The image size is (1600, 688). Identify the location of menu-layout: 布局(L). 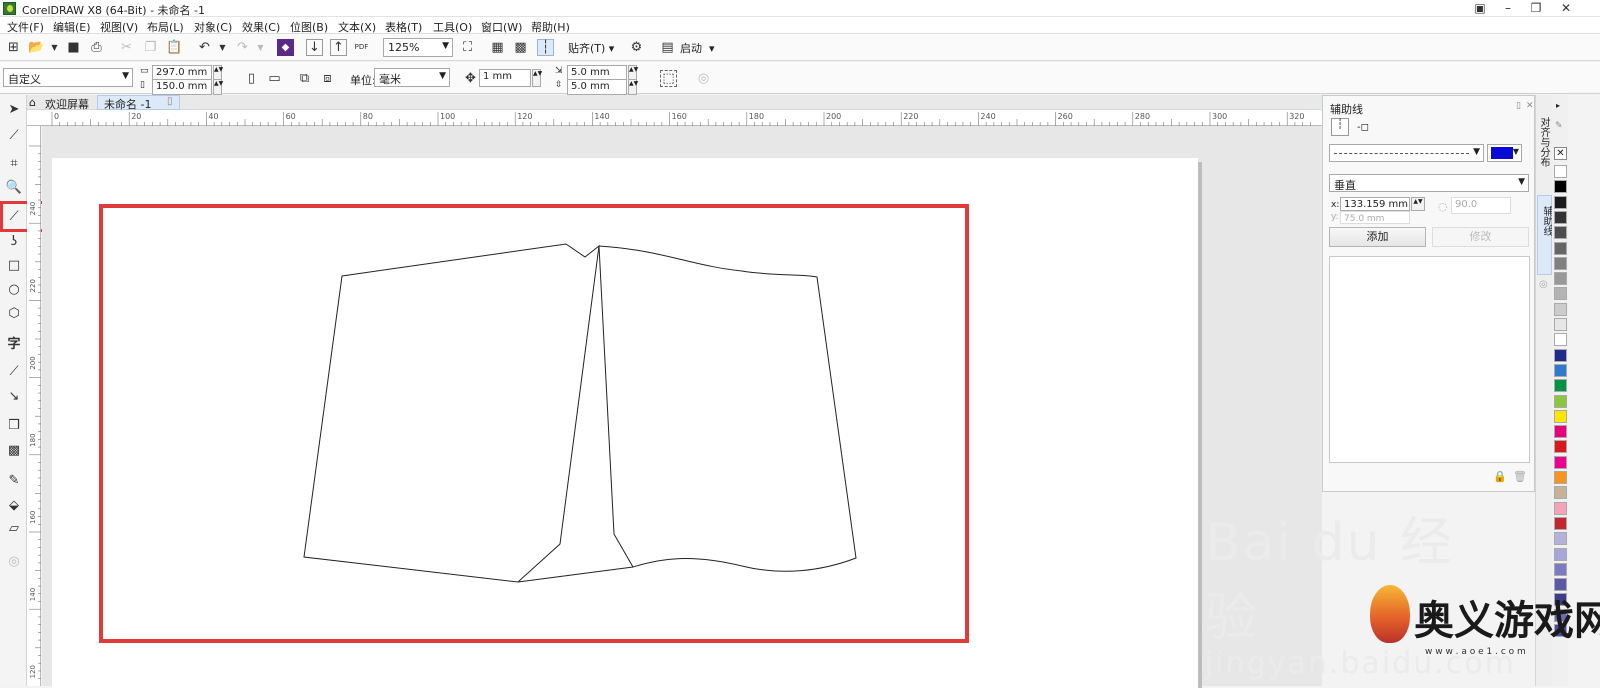
(165, 27).